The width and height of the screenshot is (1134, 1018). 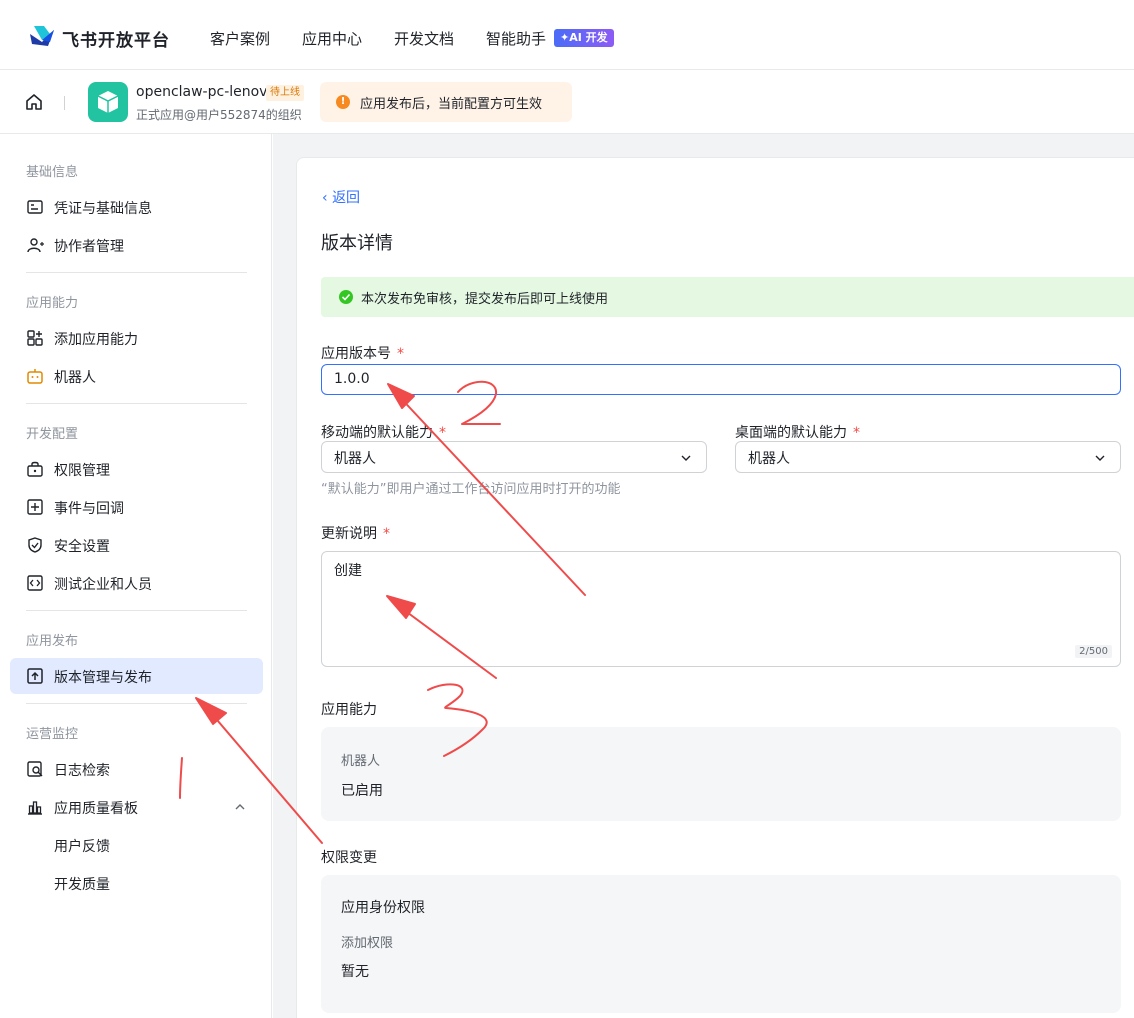 What do you see at coordinates (343, 102) in the screenshot?
I see `warning-icon: !` at bounding box center [343, 102].